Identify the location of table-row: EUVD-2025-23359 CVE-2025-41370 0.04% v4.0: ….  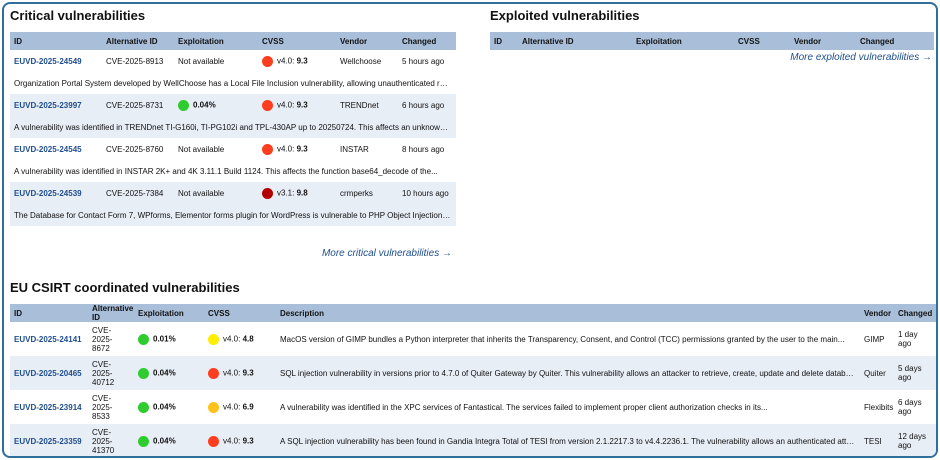
(473, 440).